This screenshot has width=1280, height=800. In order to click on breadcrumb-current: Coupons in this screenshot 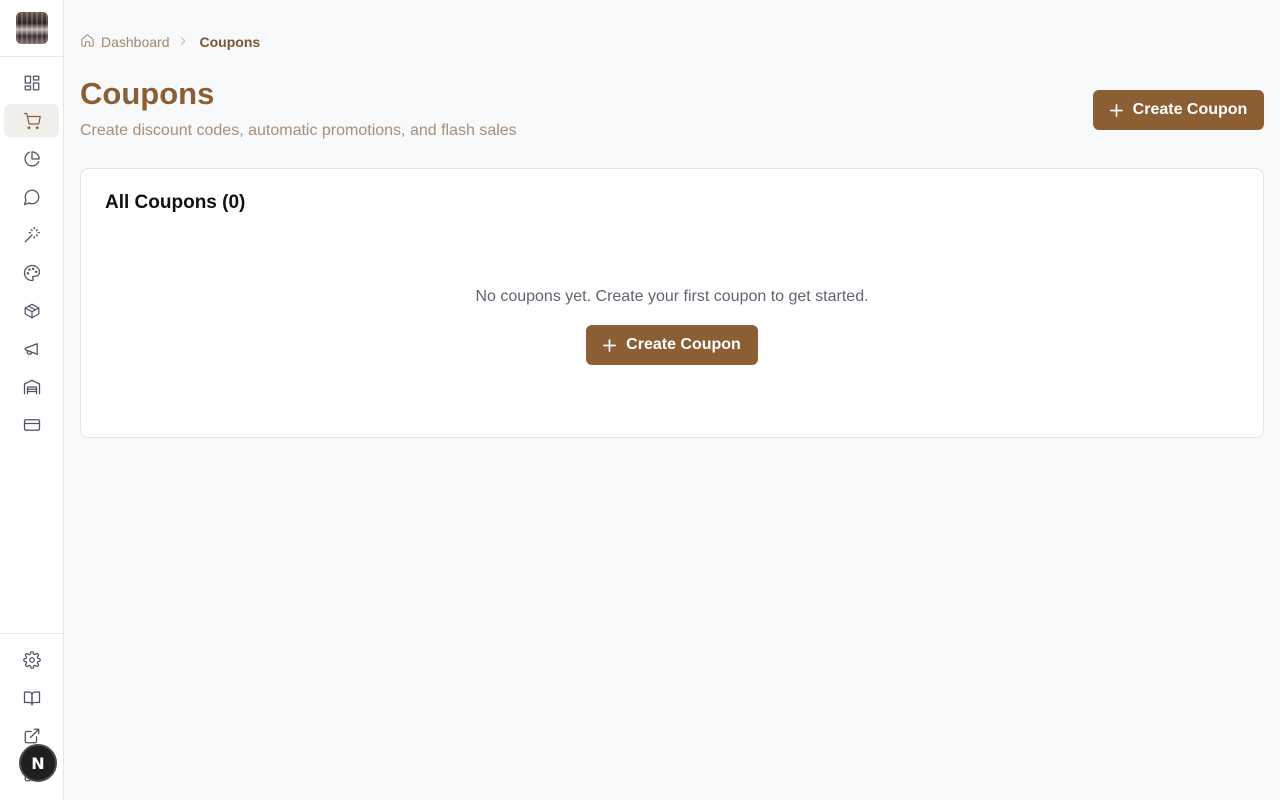, I will do `click(230, 42)`.